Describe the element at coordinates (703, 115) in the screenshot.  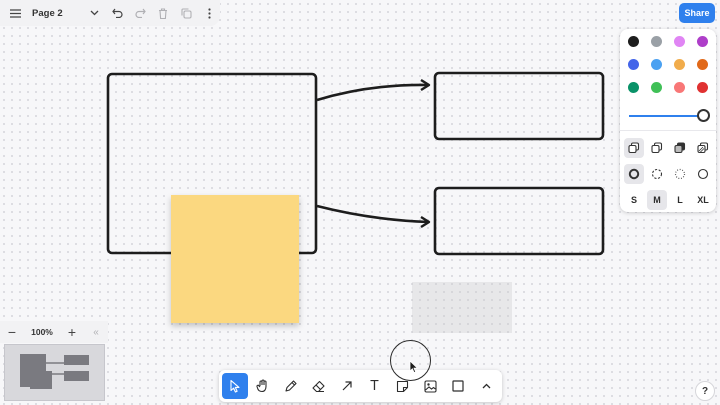
I see `opacity-slider-thumb` at that location.